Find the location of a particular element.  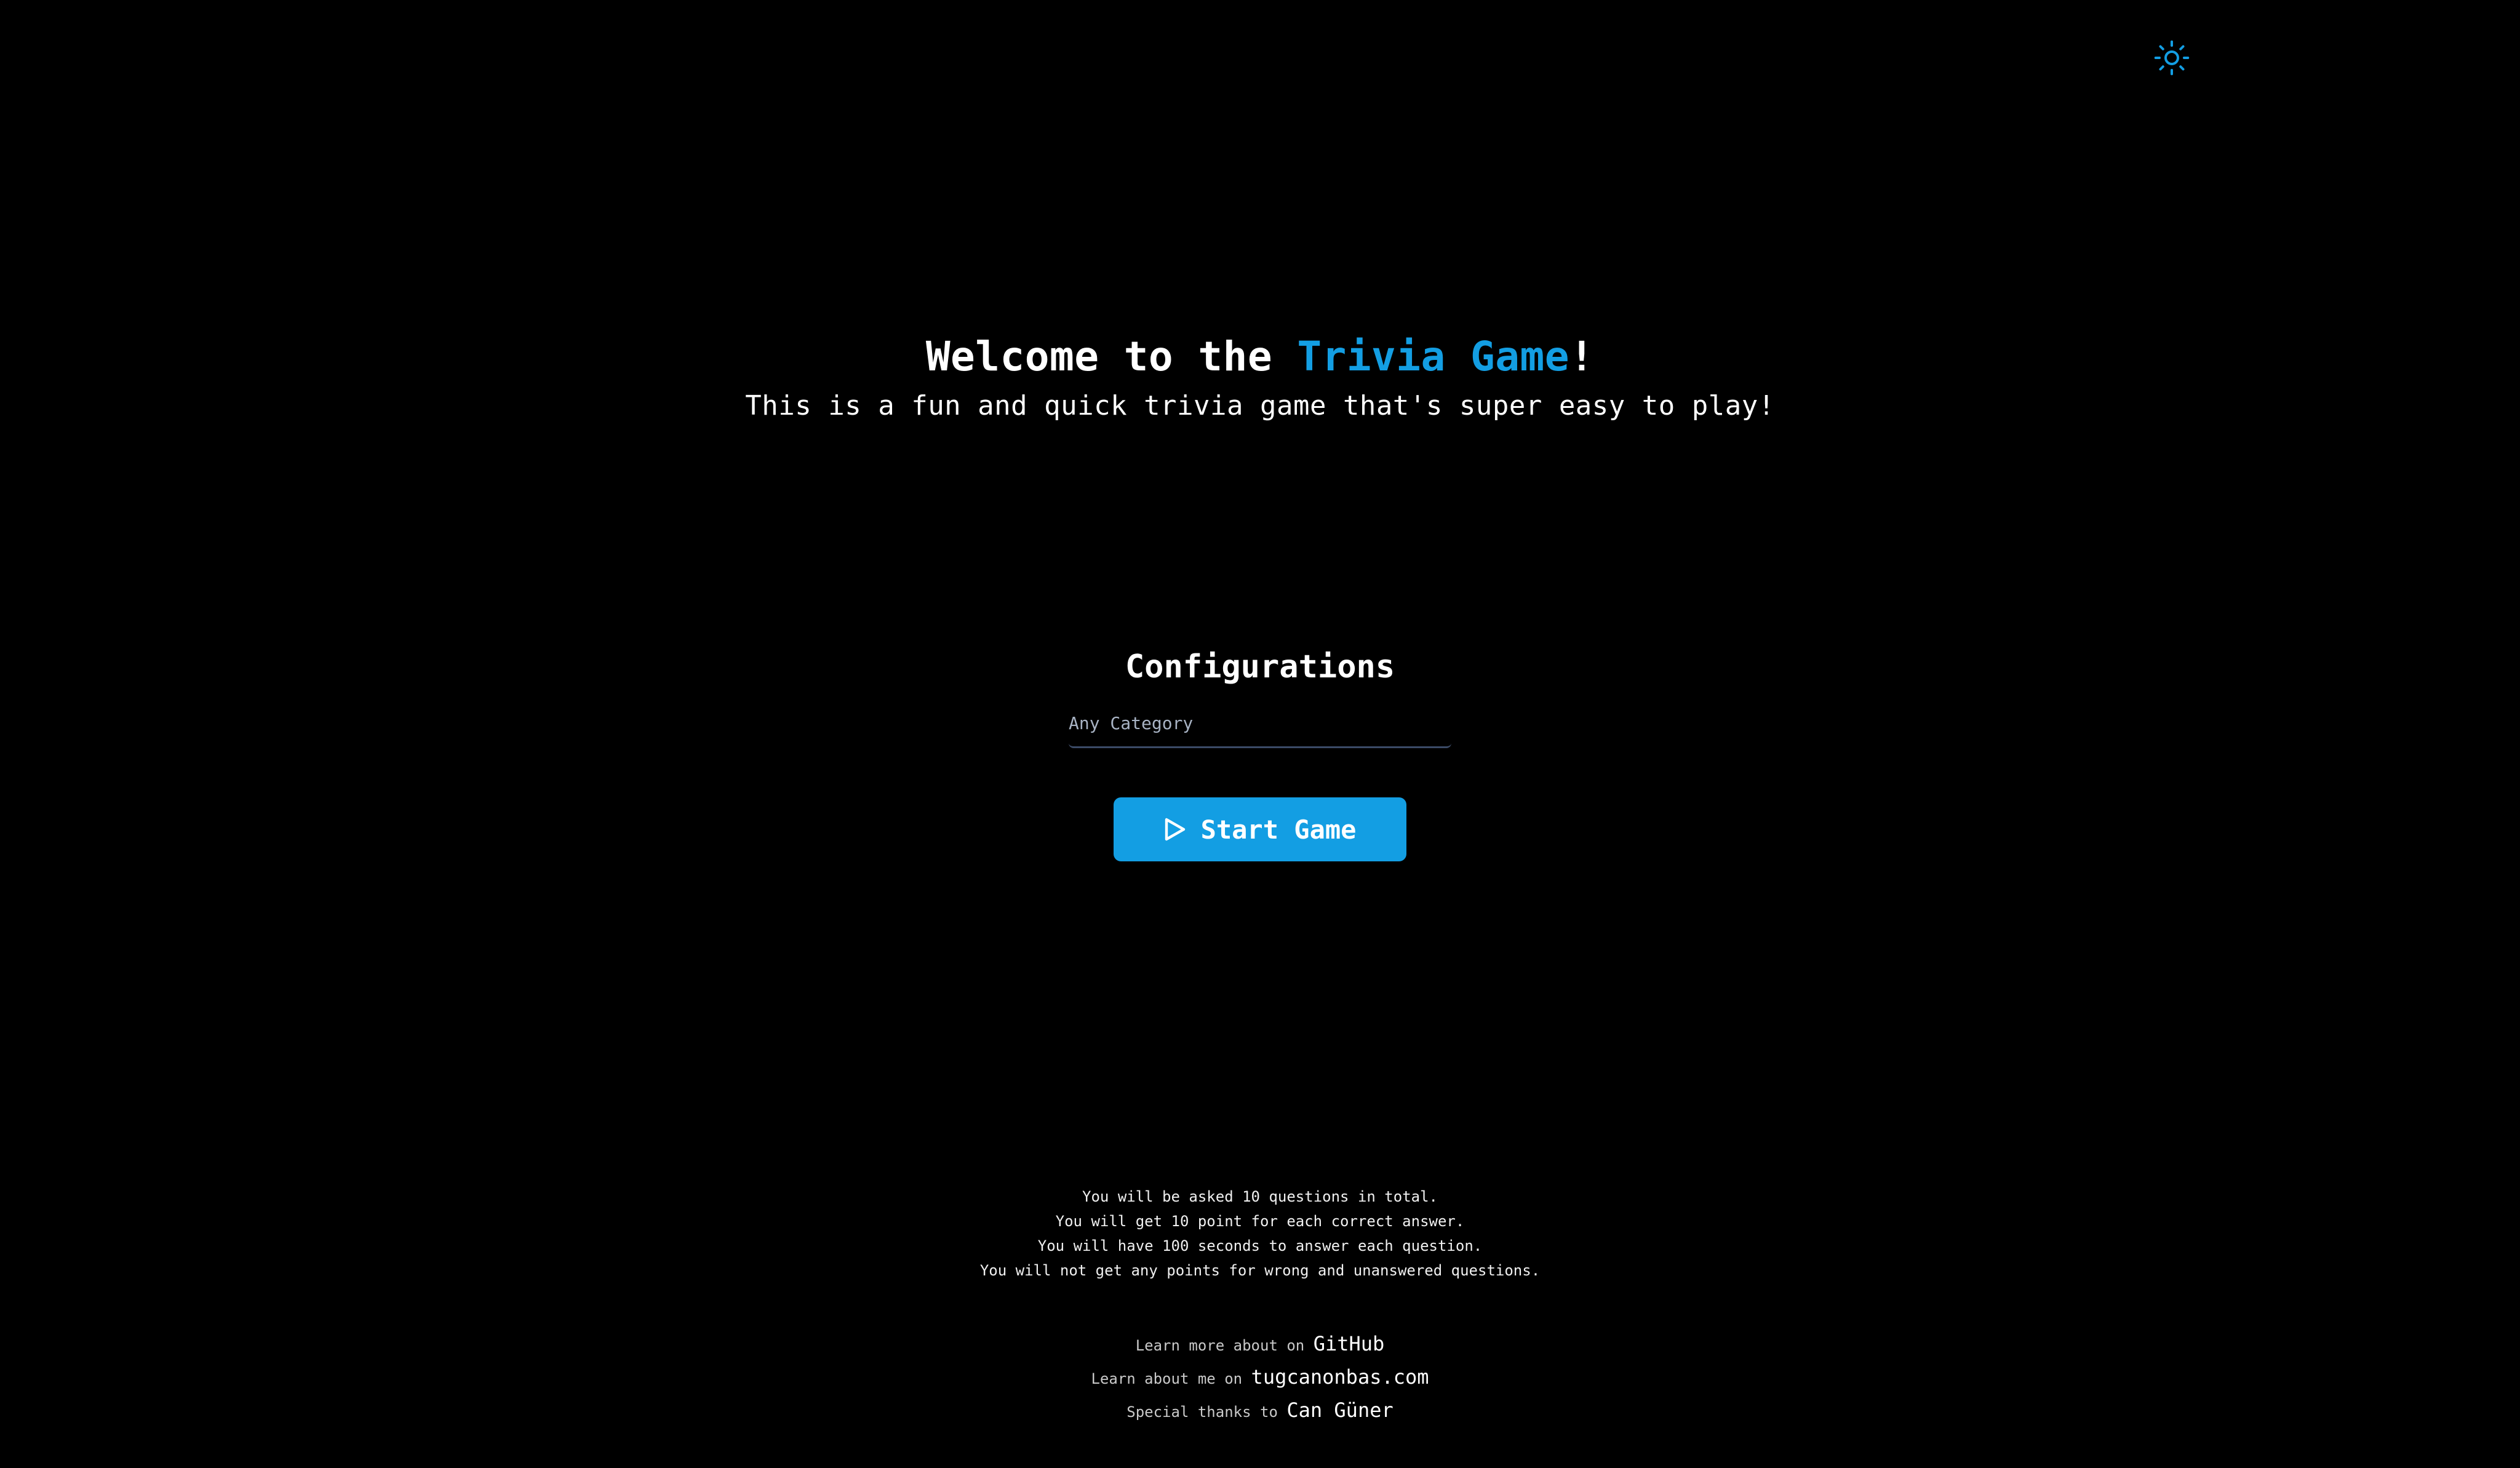

play-icon is located at coordinates (1175, 830).